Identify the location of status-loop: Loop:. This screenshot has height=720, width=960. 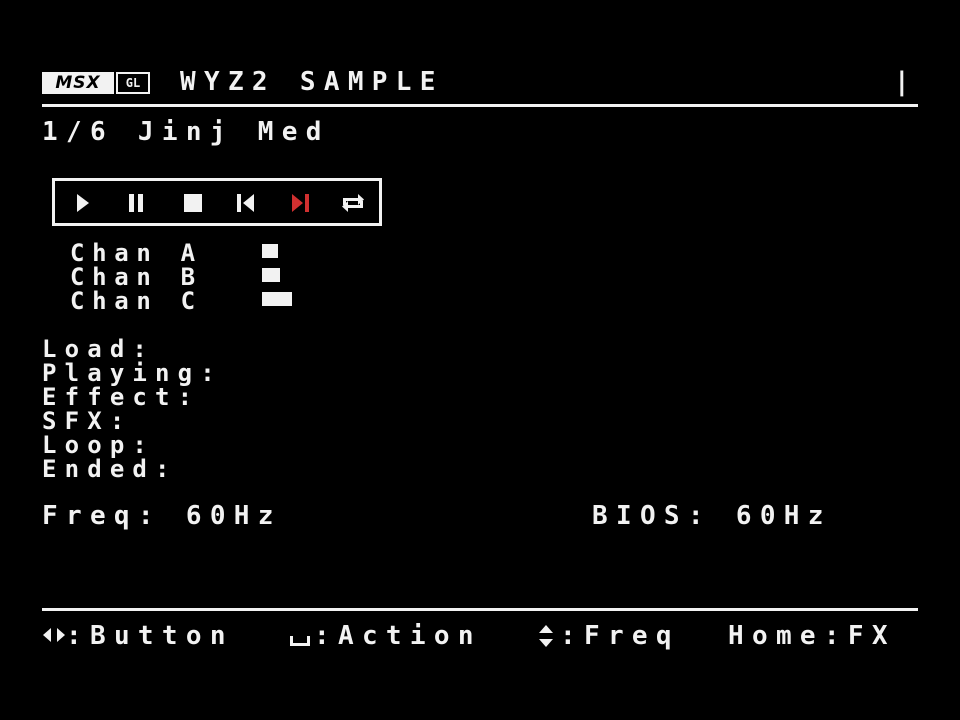
(99, 445).